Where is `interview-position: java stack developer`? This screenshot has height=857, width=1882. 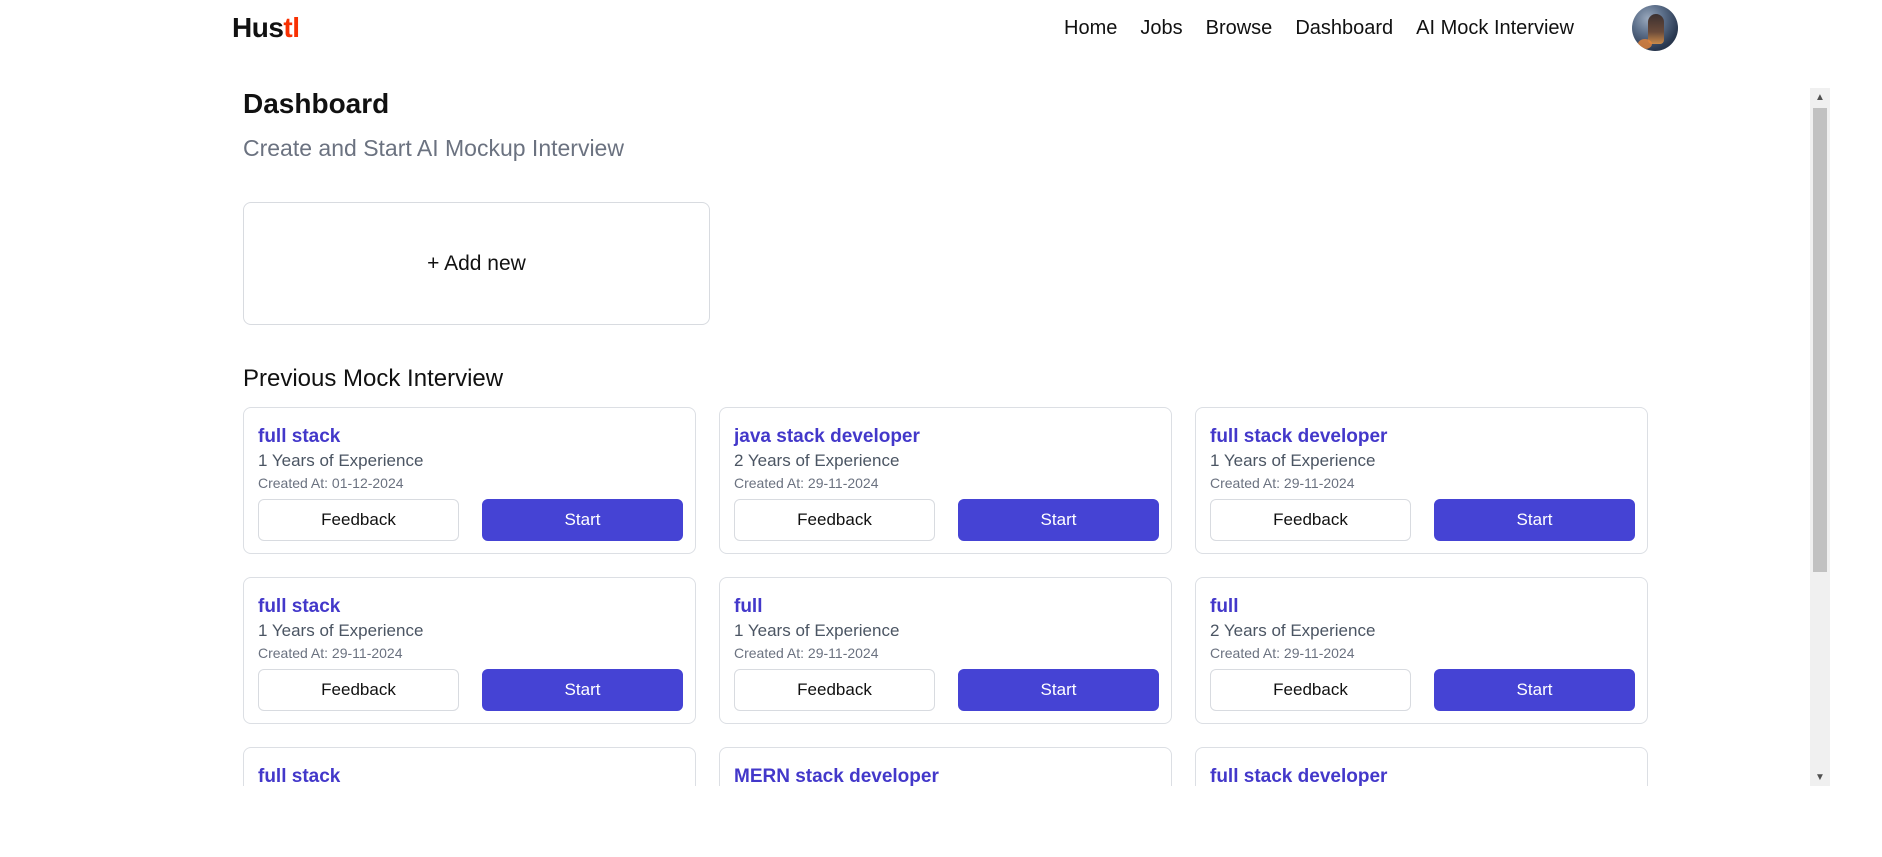 interview-position: java stack developer is located at coordinates (827, 436).